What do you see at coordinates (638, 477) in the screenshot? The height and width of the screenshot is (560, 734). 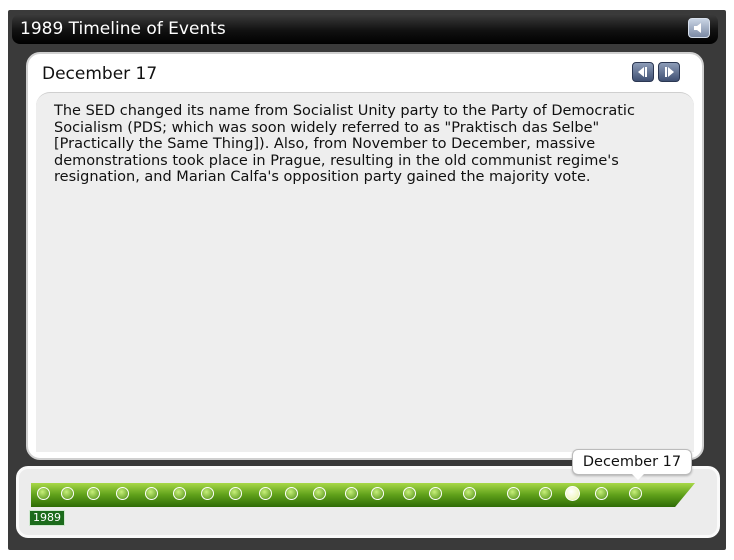 I see `tooltip-pointer` at bounding box center [638, 477].